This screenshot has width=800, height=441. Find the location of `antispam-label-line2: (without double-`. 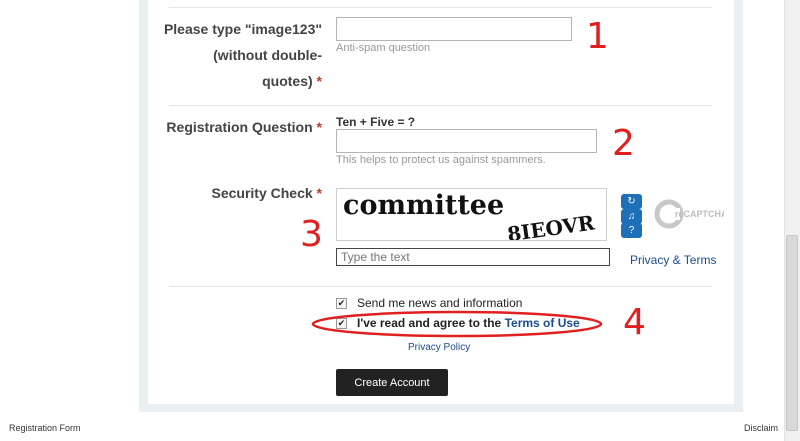

antispam-label-line2: (without double- is located at coordinates (267, 55).